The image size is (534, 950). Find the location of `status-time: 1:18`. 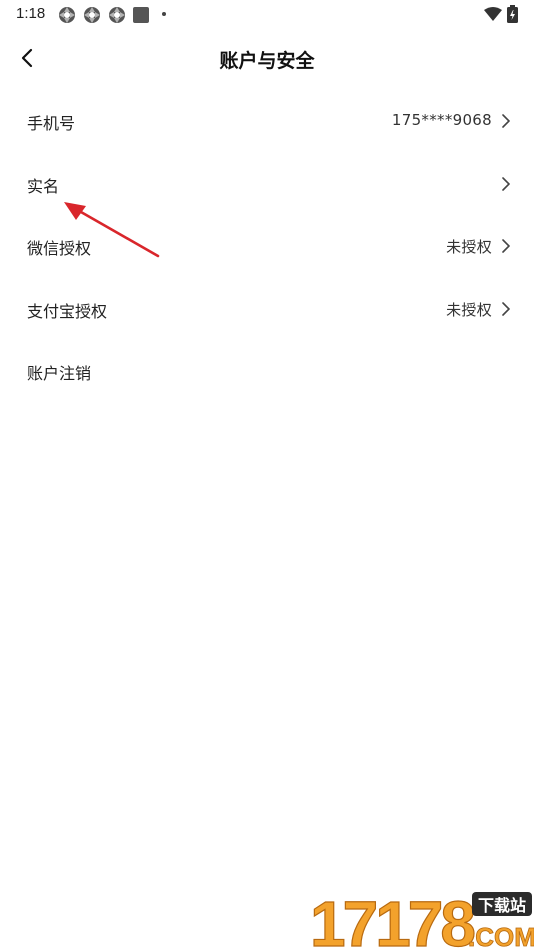

status-time: 1:18 is located at coordinates (31, 13).